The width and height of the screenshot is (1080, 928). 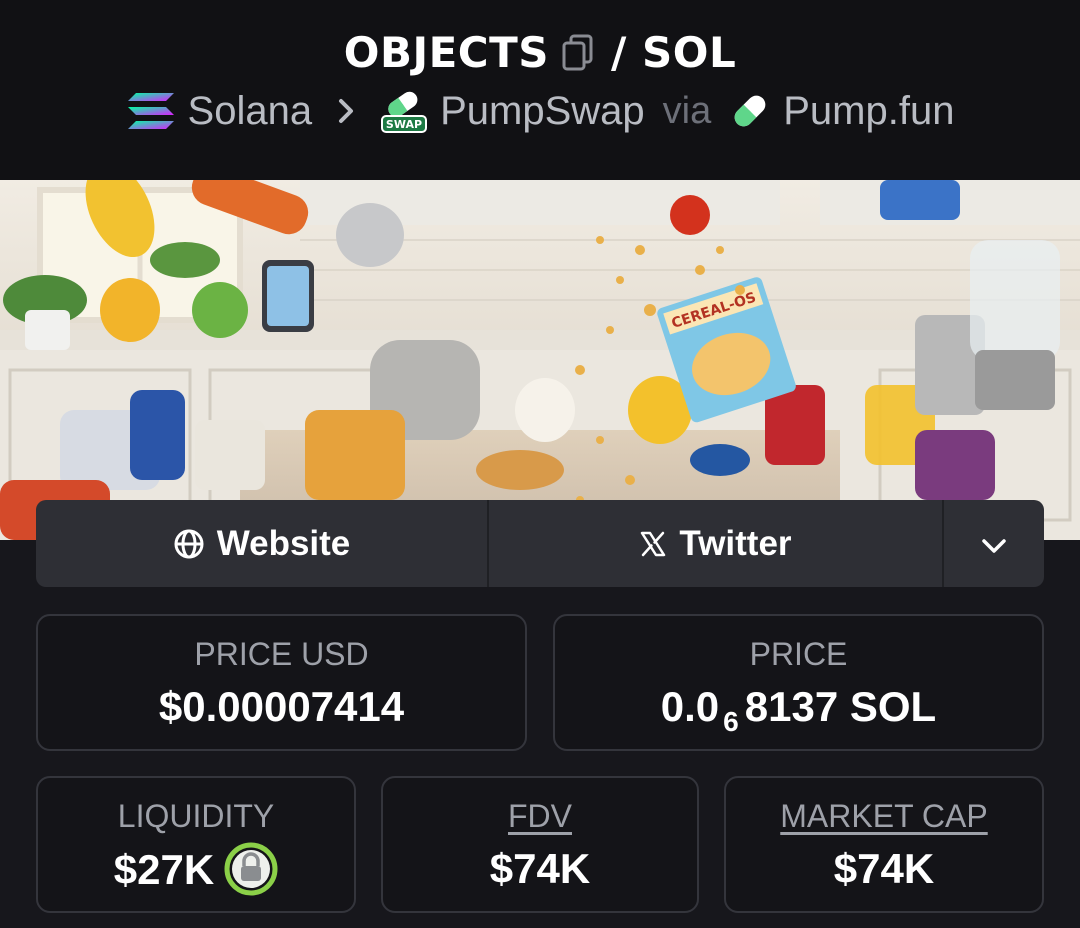 I want to click on website-label: Website, so click(x=283, y=543).